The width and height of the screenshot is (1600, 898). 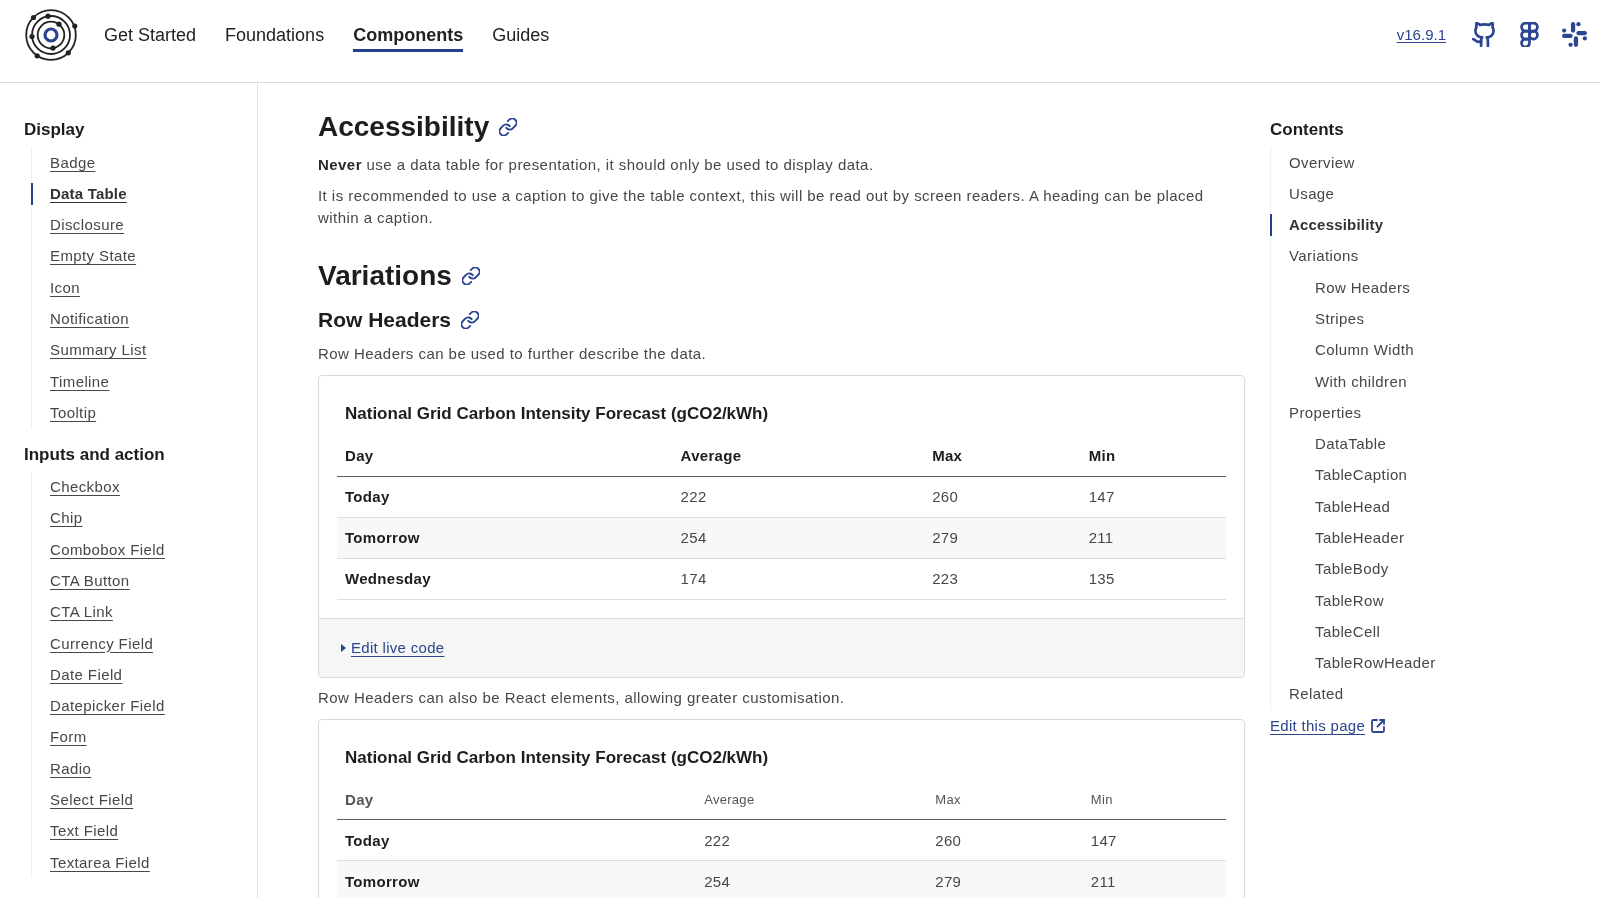 What do you see at coordinates (385, 320) in the screenshot?
I see `subsection-heading: Row Headers` at bounding box center [385, 320].